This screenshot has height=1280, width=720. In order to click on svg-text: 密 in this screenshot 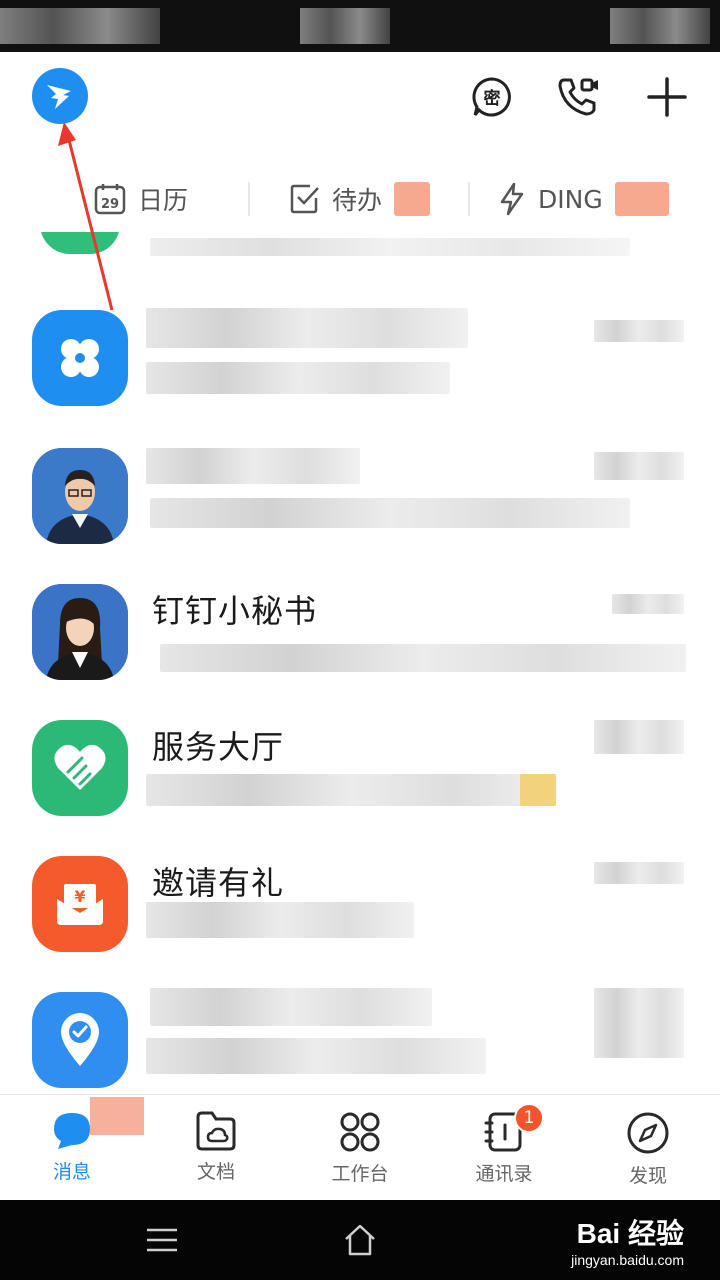, I will do `click(492, 98)`.